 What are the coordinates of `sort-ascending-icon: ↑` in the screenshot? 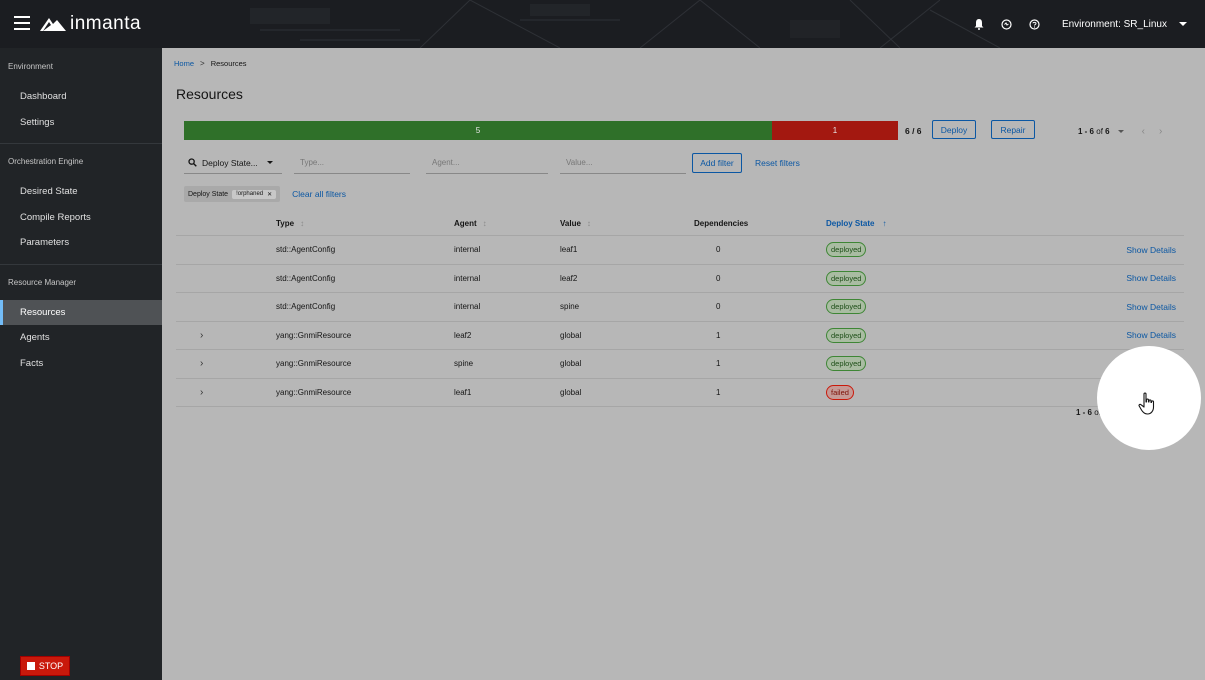 It's located at (884, 223).